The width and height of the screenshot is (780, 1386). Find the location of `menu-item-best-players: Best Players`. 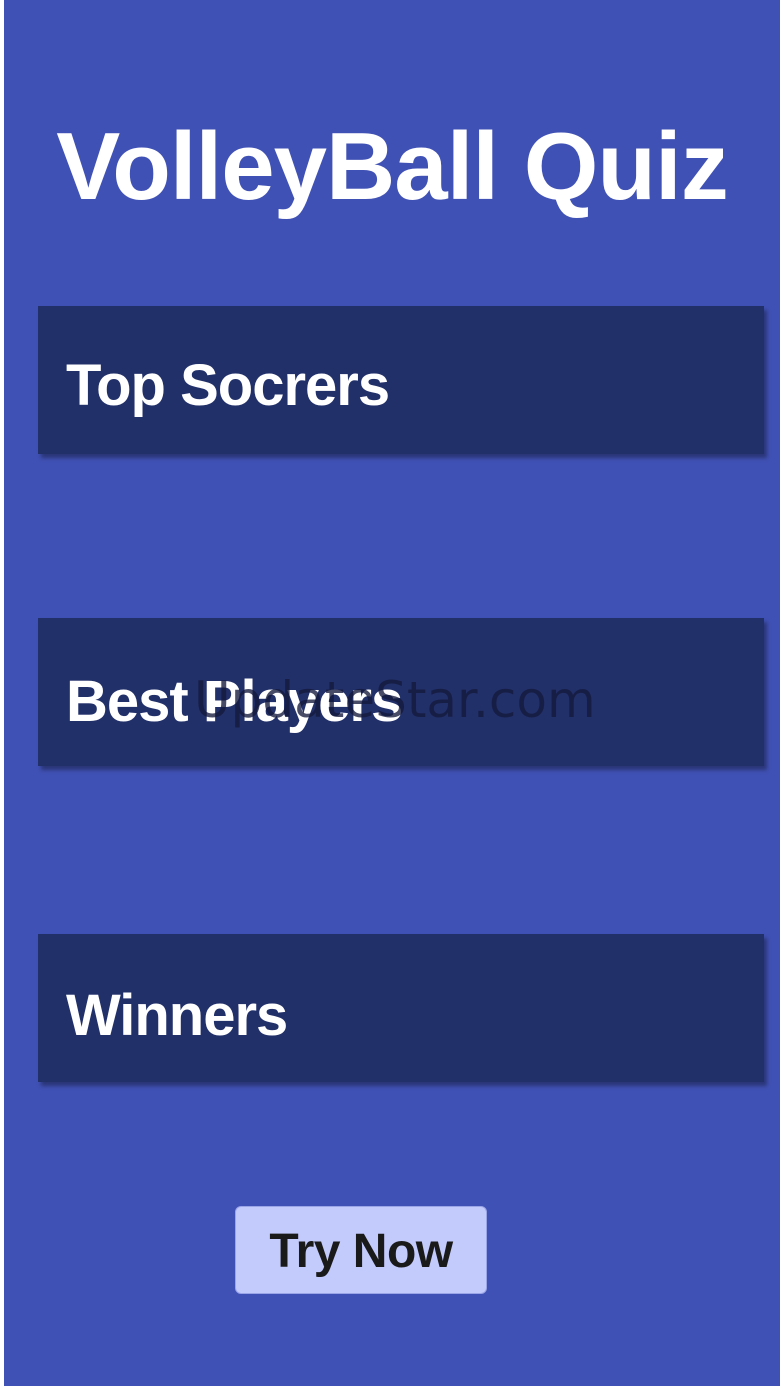

menu-item-best-players: Best Players is located at coordinates (401, 692).